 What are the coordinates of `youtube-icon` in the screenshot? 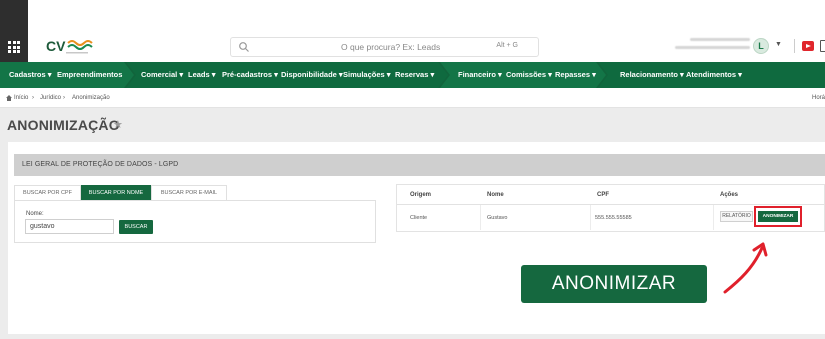 It's located at (808, 46).